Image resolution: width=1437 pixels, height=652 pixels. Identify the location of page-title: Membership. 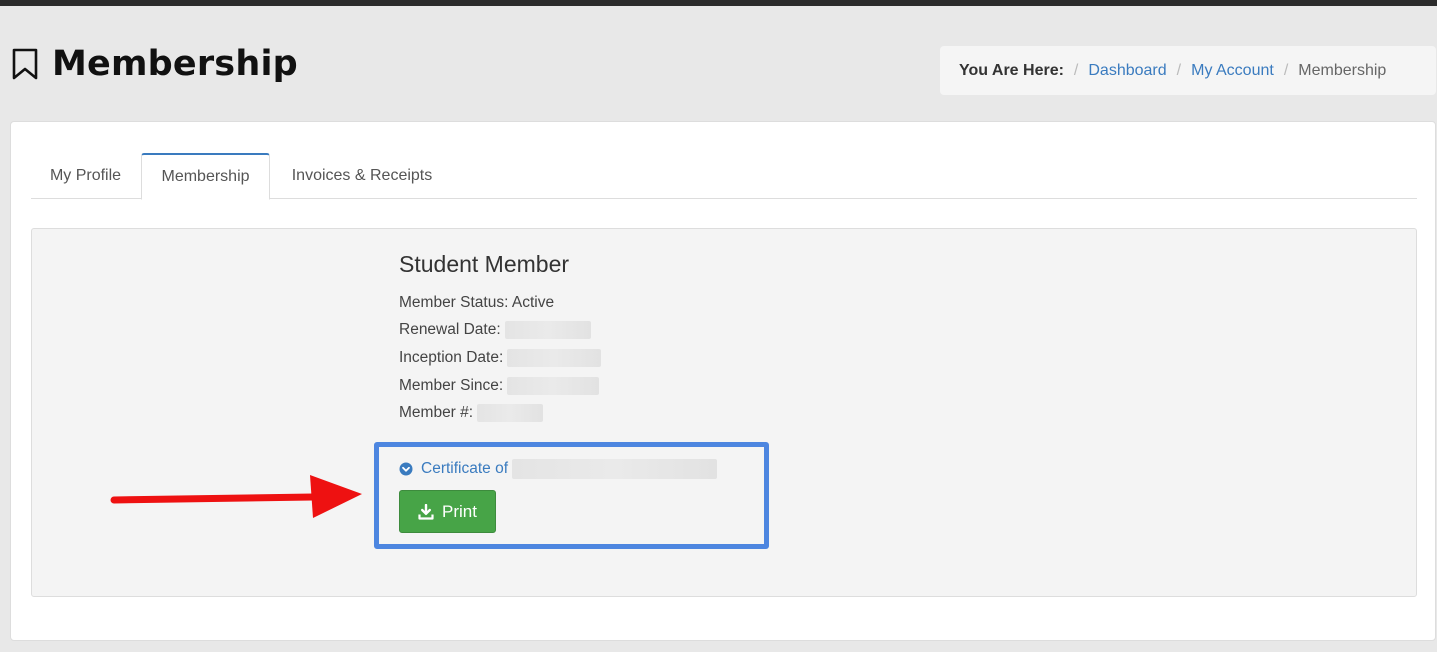
(154, 64).